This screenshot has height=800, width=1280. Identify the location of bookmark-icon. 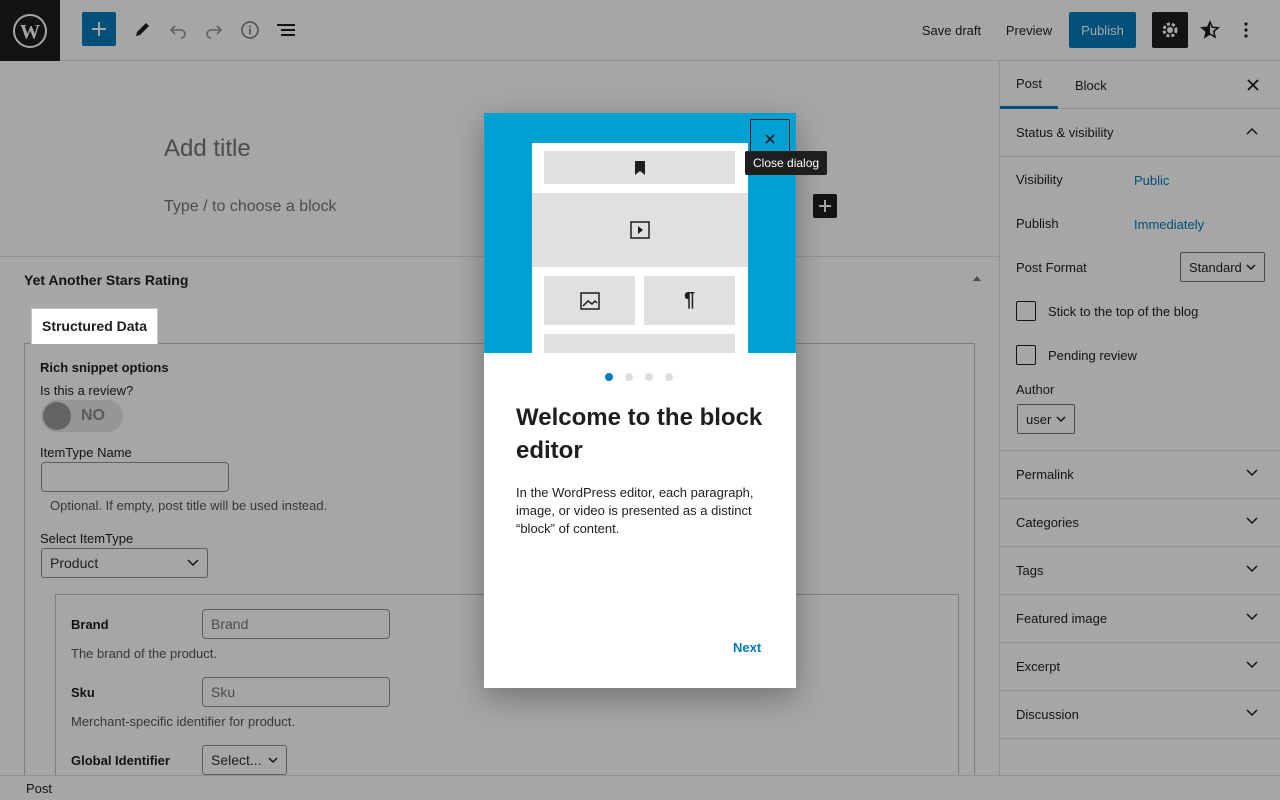
(639, 167).